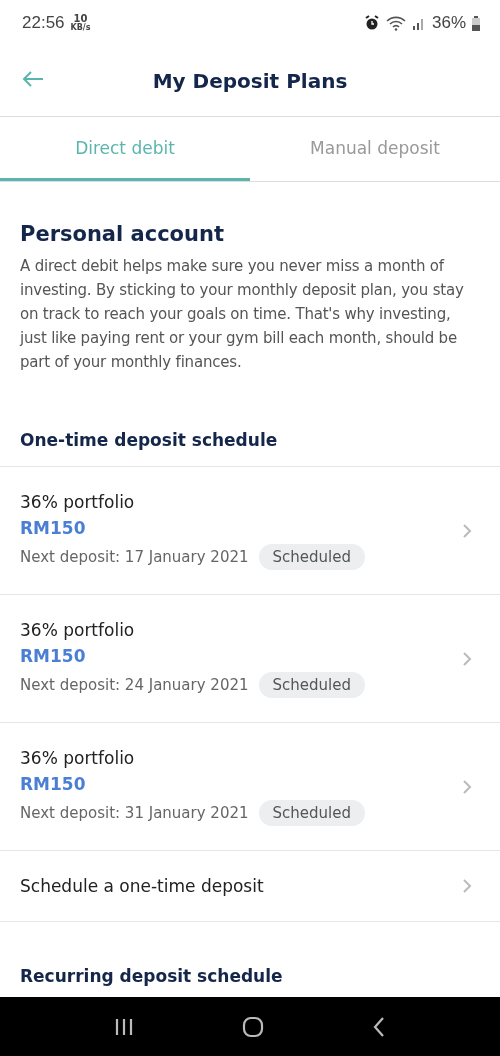 The width and height of the screenshot is (500, 1056). Describe the element at coordinates (371, 23) in the screenshot. I see `alarm-icon` at that location.